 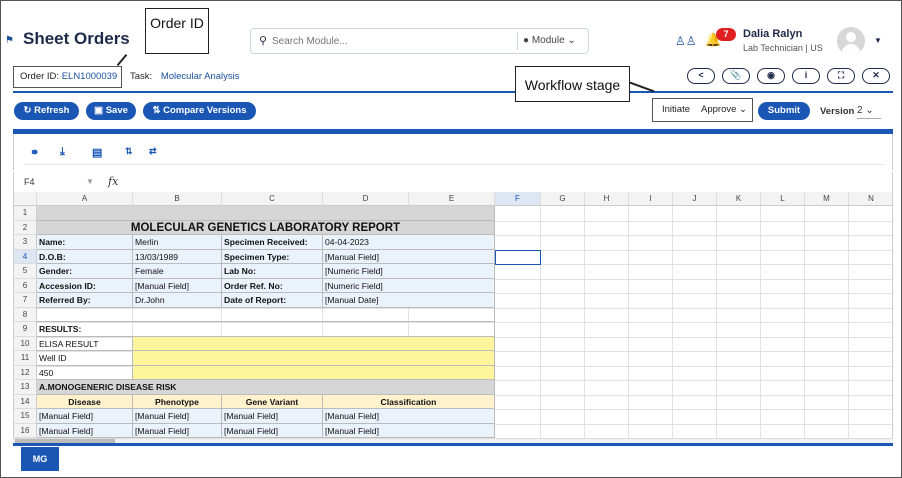 What do you see at coordinates (85, 300) in the screenshot?
I see `field-label: Referred By:` at bounding box center [85, 300].